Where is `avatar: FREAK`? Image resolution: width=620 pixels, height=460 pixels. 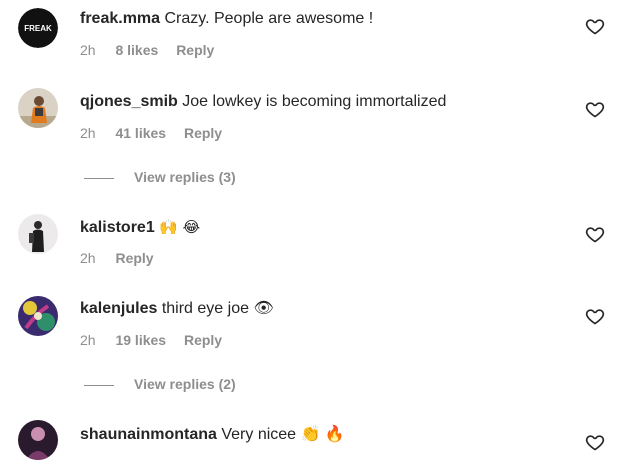 avatar: FREAK is located at coordinates (38, 28).